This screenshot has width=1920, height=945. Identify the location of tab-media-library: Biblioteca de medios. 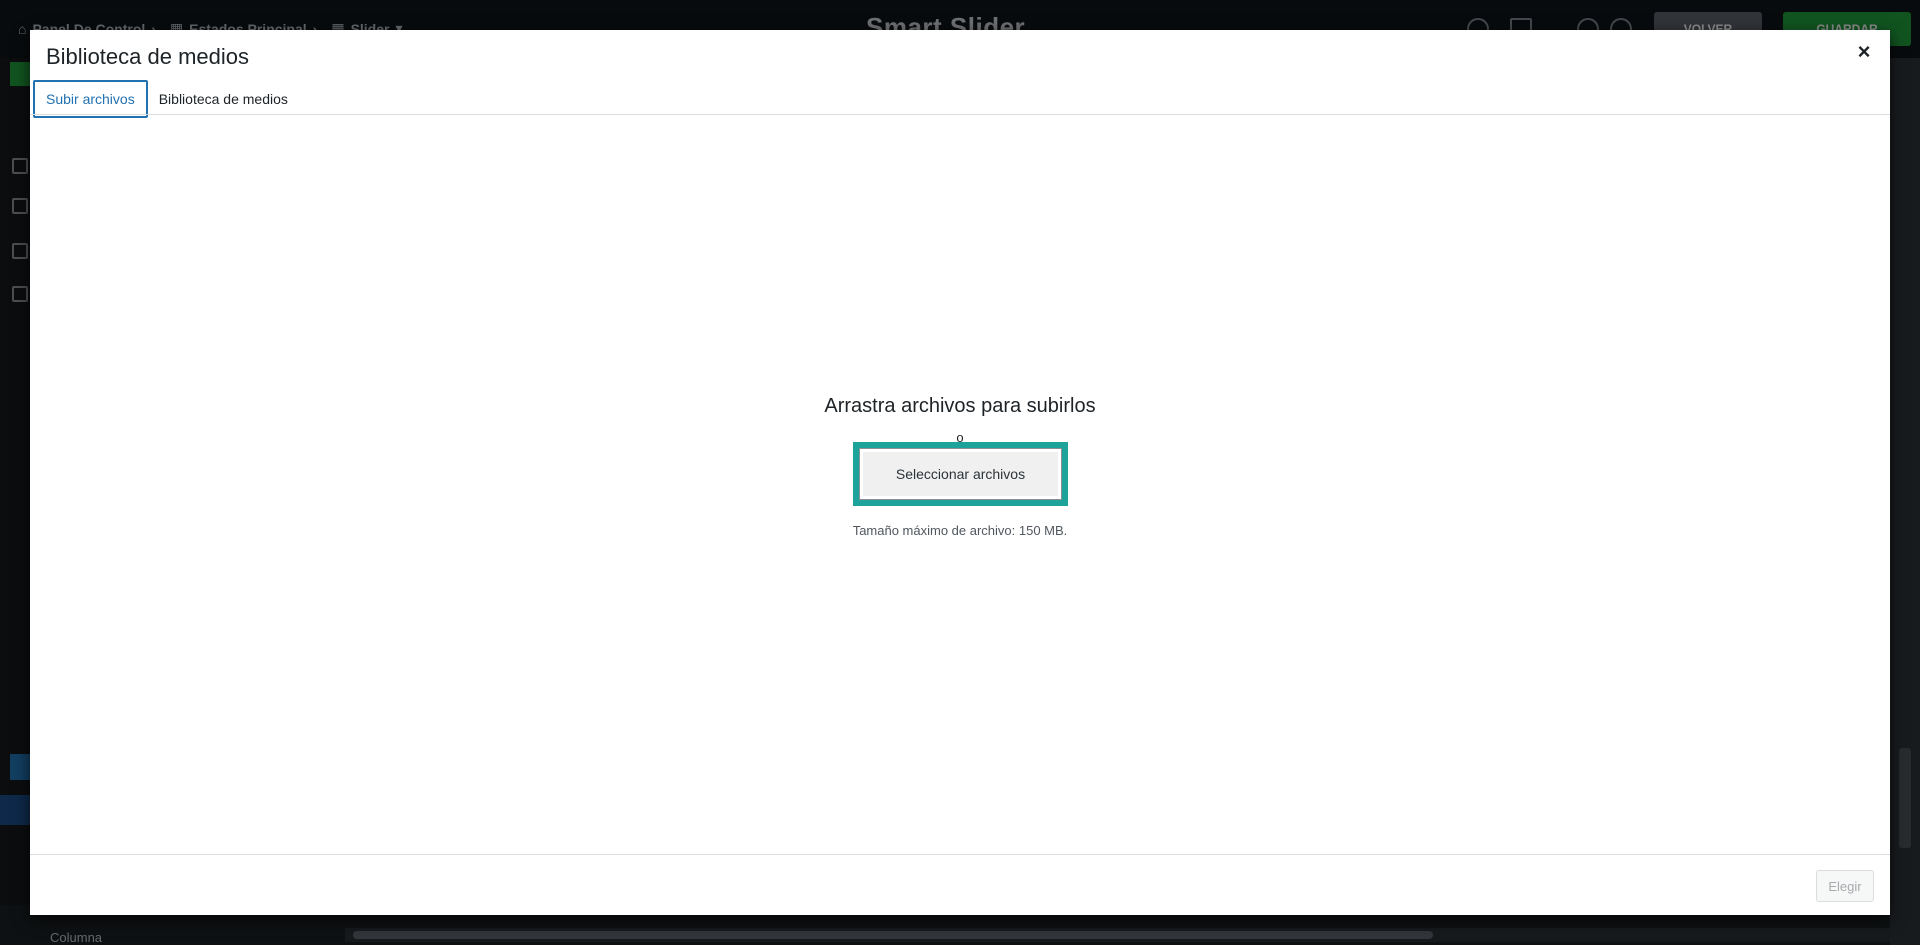
(223, 99).